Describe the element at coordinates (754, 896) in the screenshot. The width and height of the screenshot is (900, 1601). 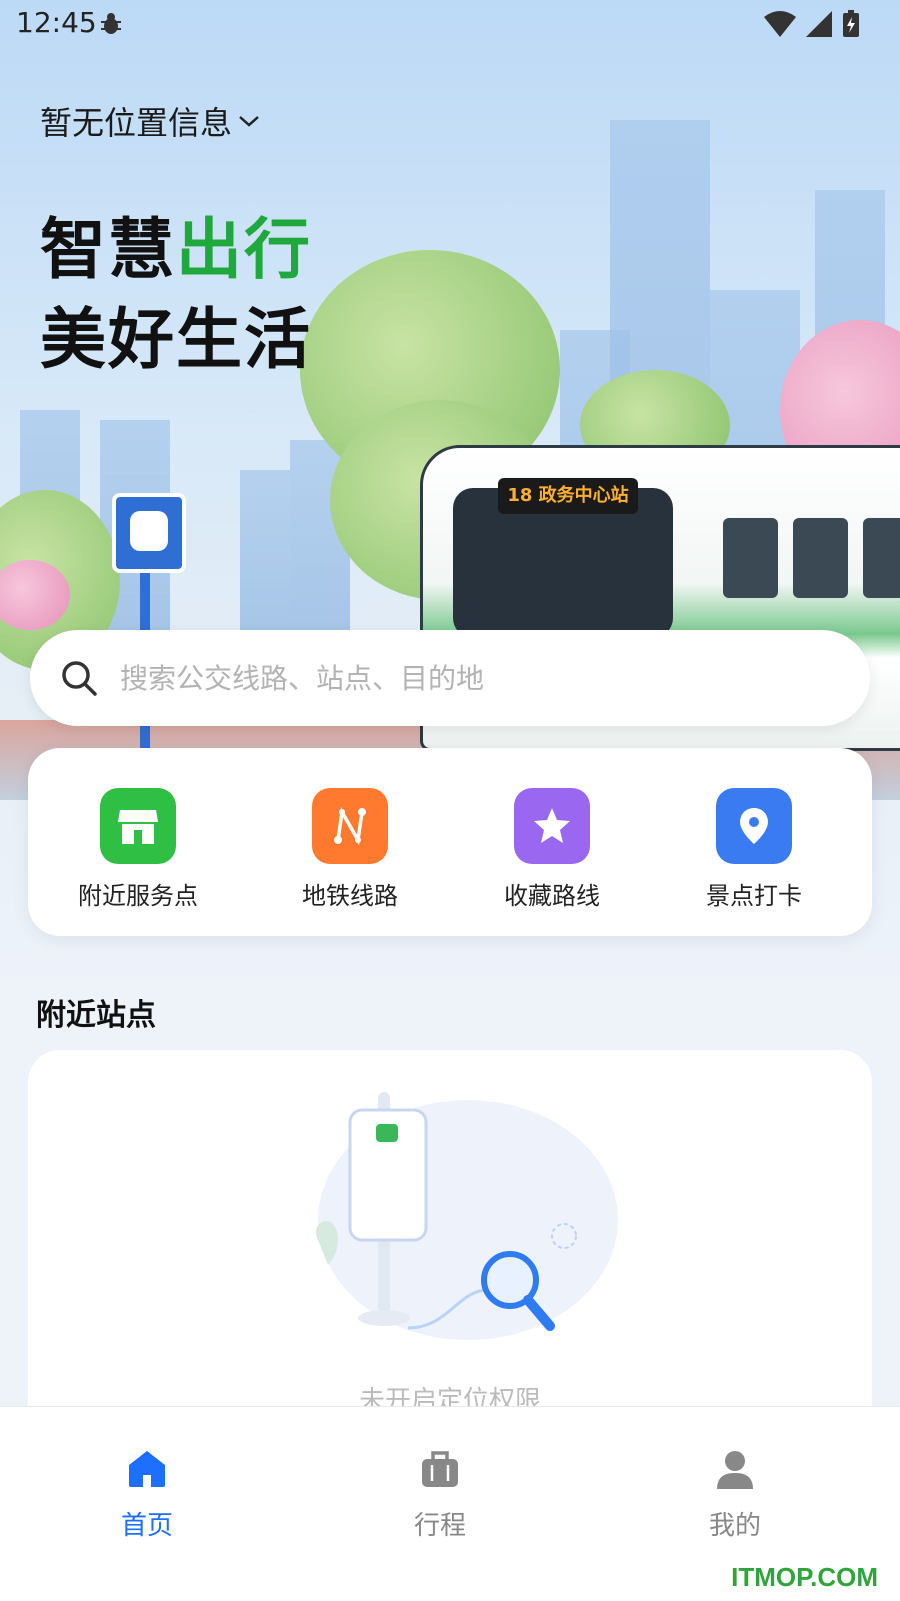
I see `quick-action-label: 景点打卡` at that location.